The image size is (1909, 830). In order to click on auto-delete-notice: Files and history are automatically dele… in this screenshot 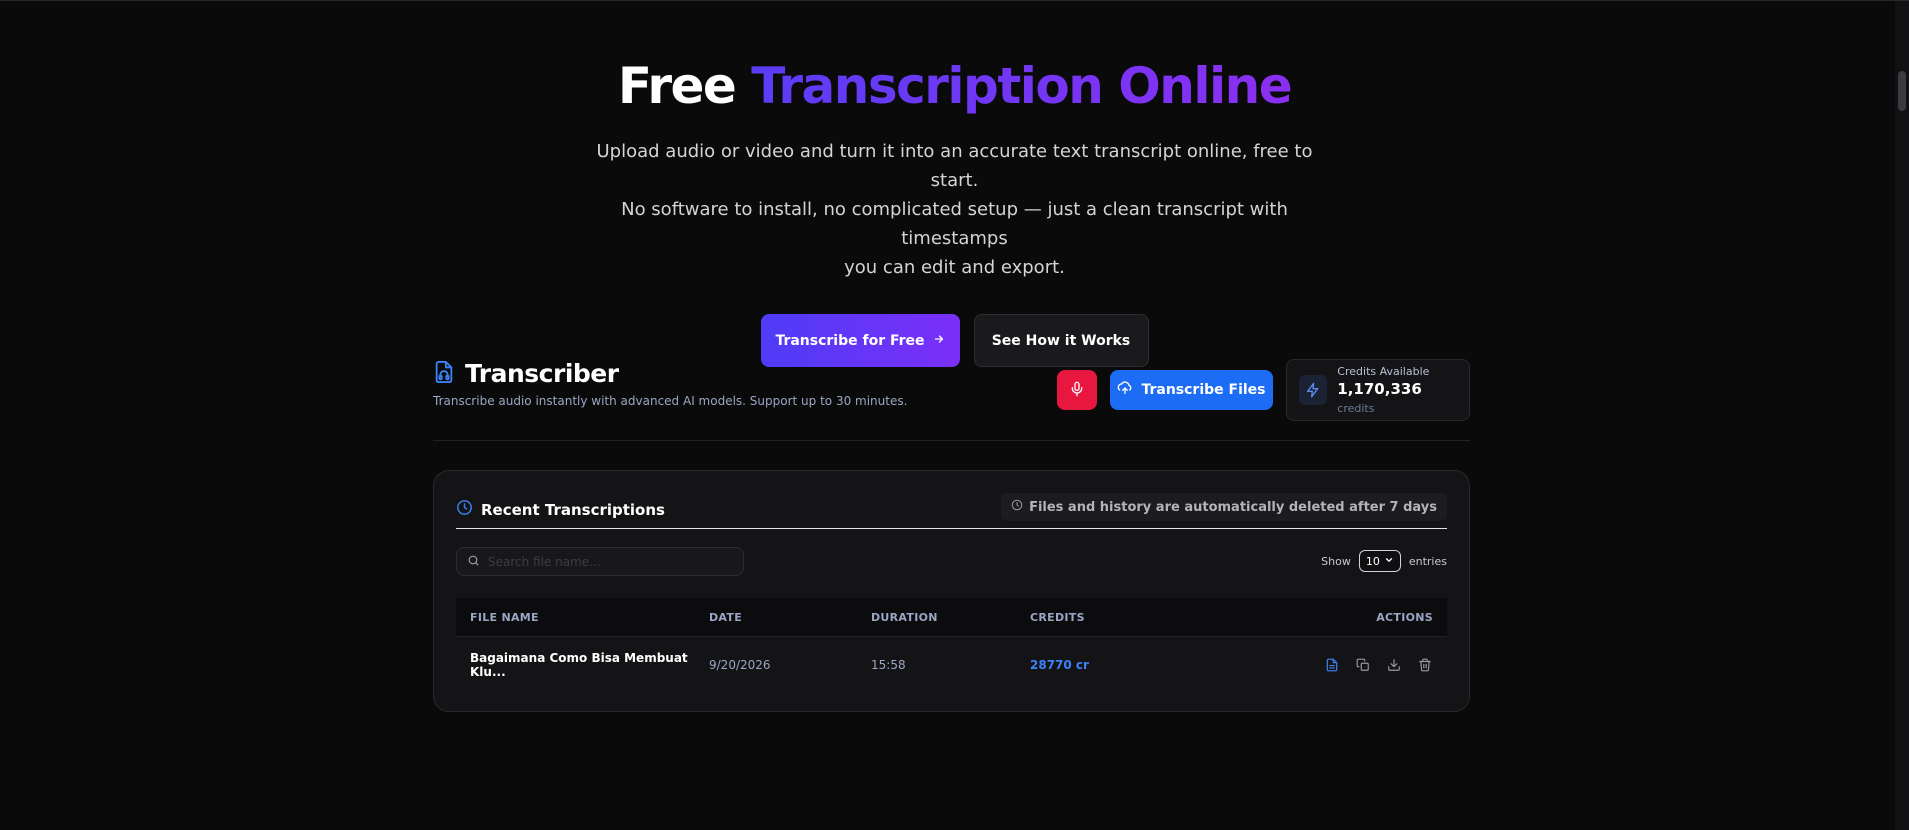, I will do `click(1224, 507)`.